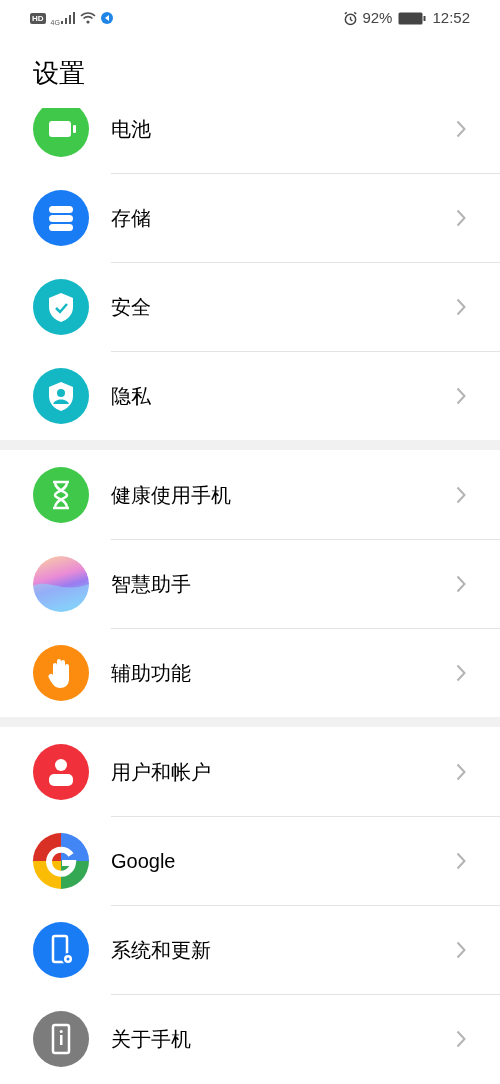  I want to click on settings-item: 健康使用手机, so click(250, 494).